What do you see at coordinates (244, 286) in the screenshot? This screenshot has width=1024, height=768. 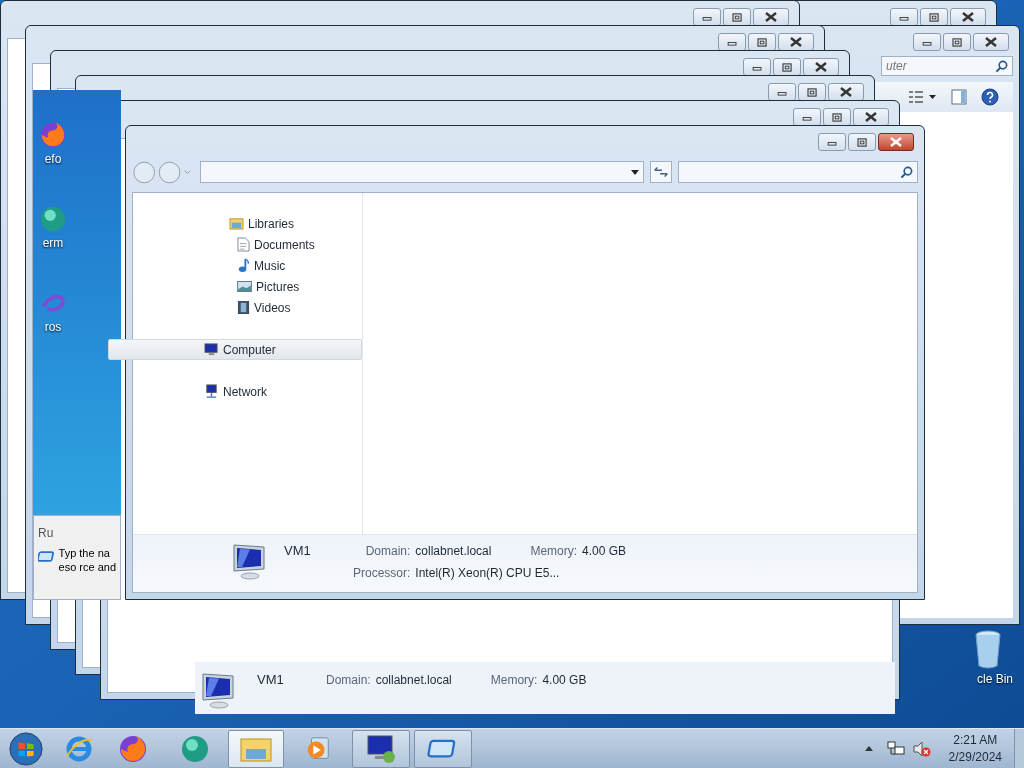 I see `picture-icon` at bounding box center [244, 286].